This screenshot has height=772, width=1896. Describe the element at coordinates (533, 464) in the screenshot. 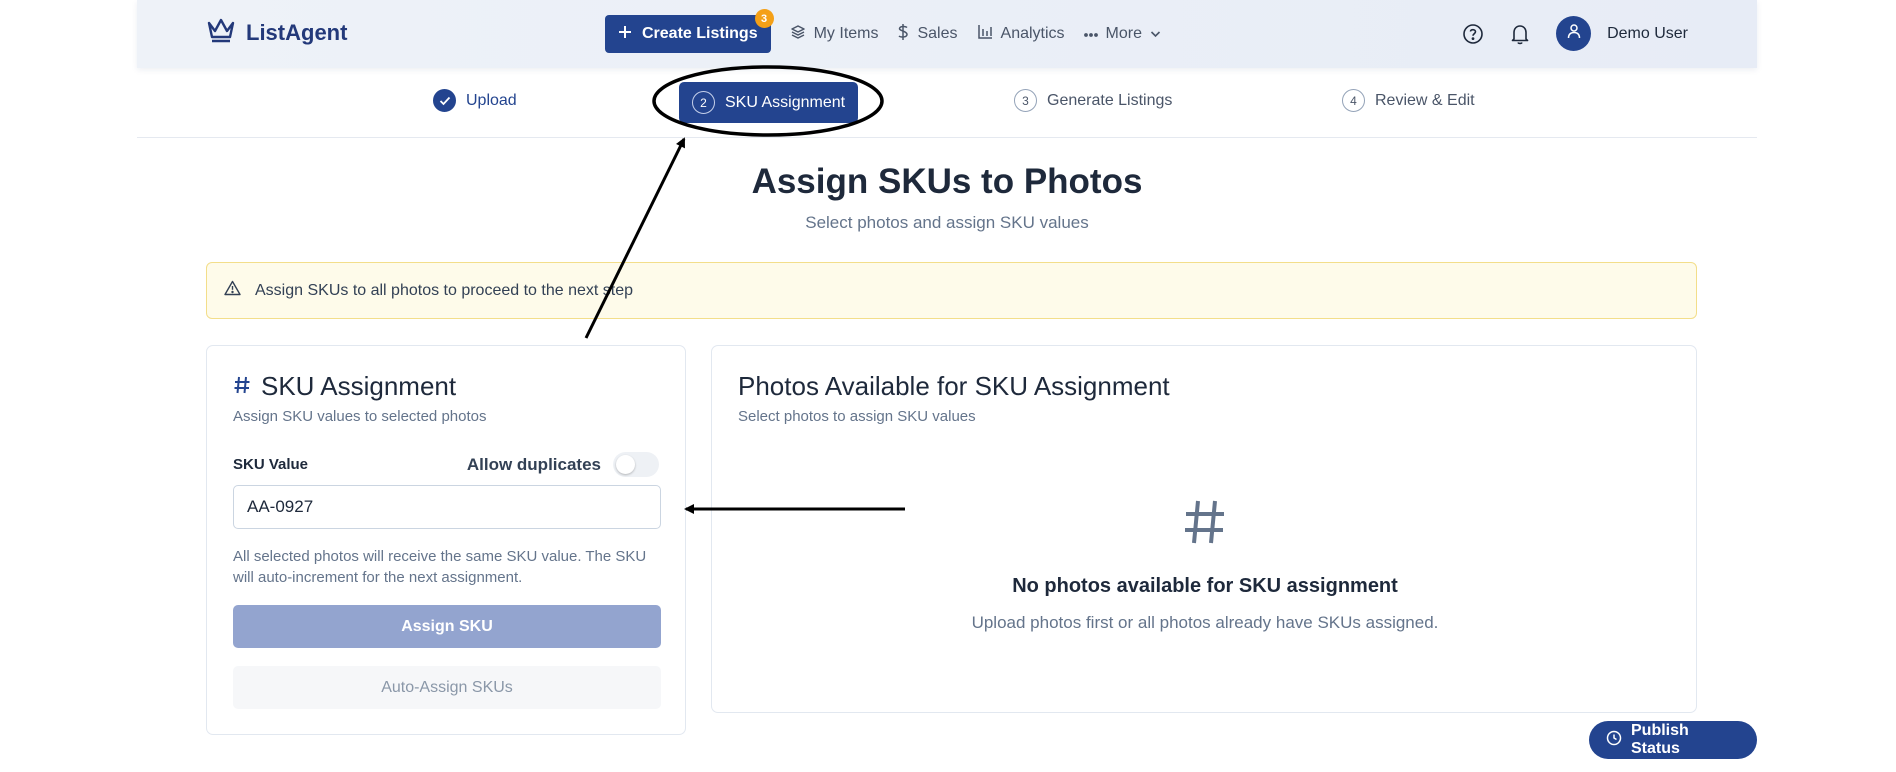

I see `allow-duplicates-label: Allow duplicates` at that location.